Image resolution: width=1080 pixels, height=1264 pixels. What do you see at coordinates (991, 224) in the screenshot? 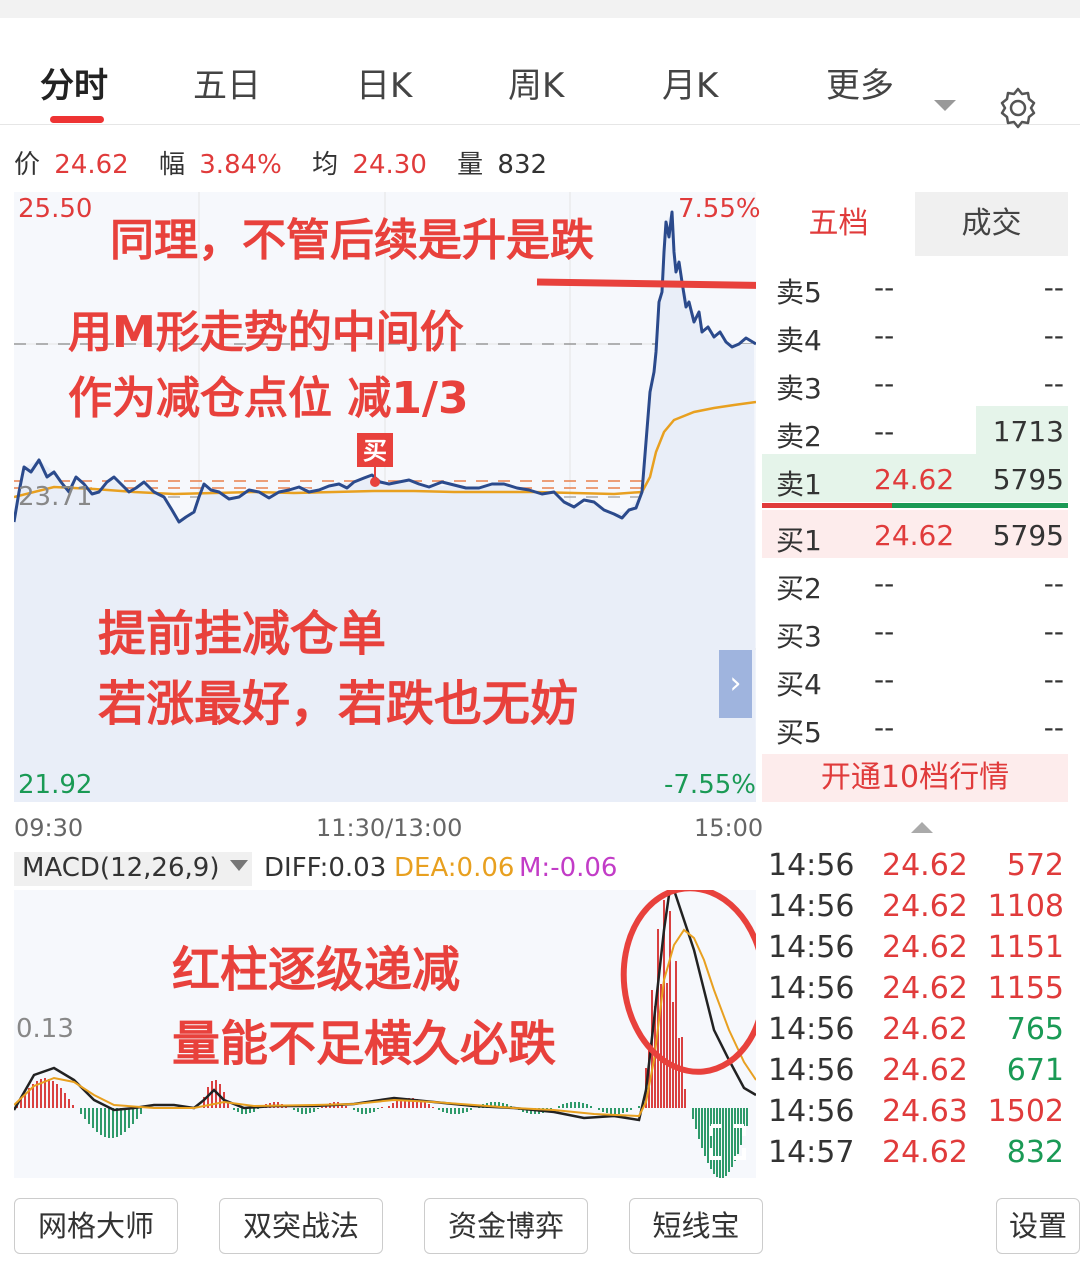
I see `tab-deals: 成交` at bounding box center [991, 224].